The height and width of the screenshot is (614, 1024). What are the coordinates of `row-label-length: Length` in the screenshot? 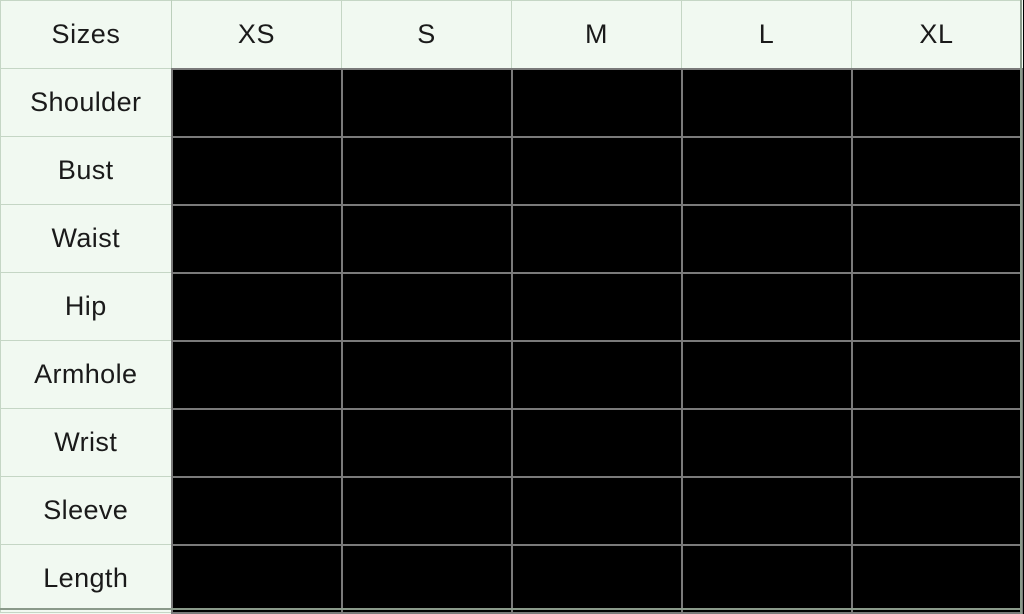 It's located at (86, 578).